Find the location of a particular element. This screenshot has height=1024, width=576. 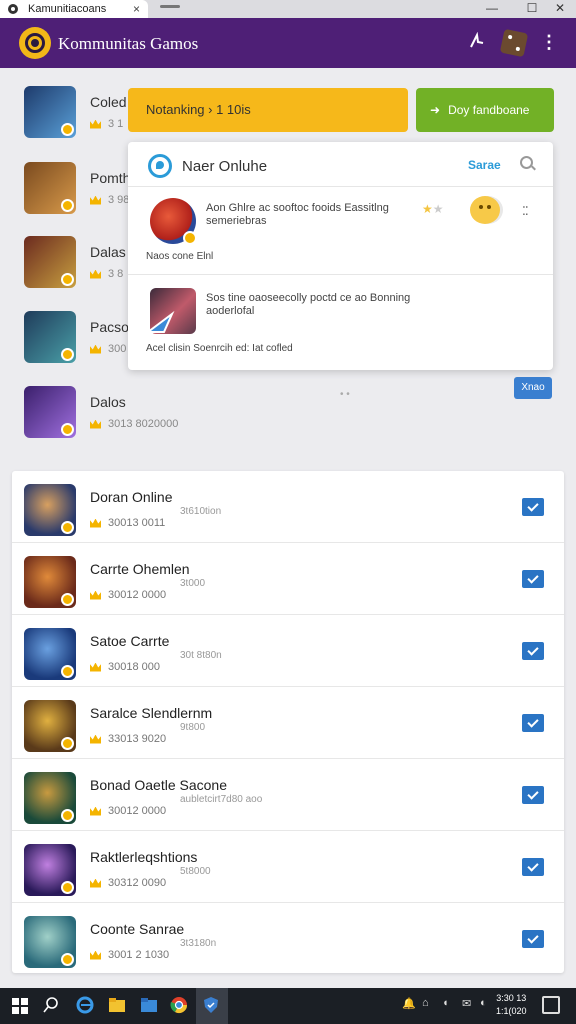

clock: 3:30 13 1:1(020 is located at coordinates (511, 1005).